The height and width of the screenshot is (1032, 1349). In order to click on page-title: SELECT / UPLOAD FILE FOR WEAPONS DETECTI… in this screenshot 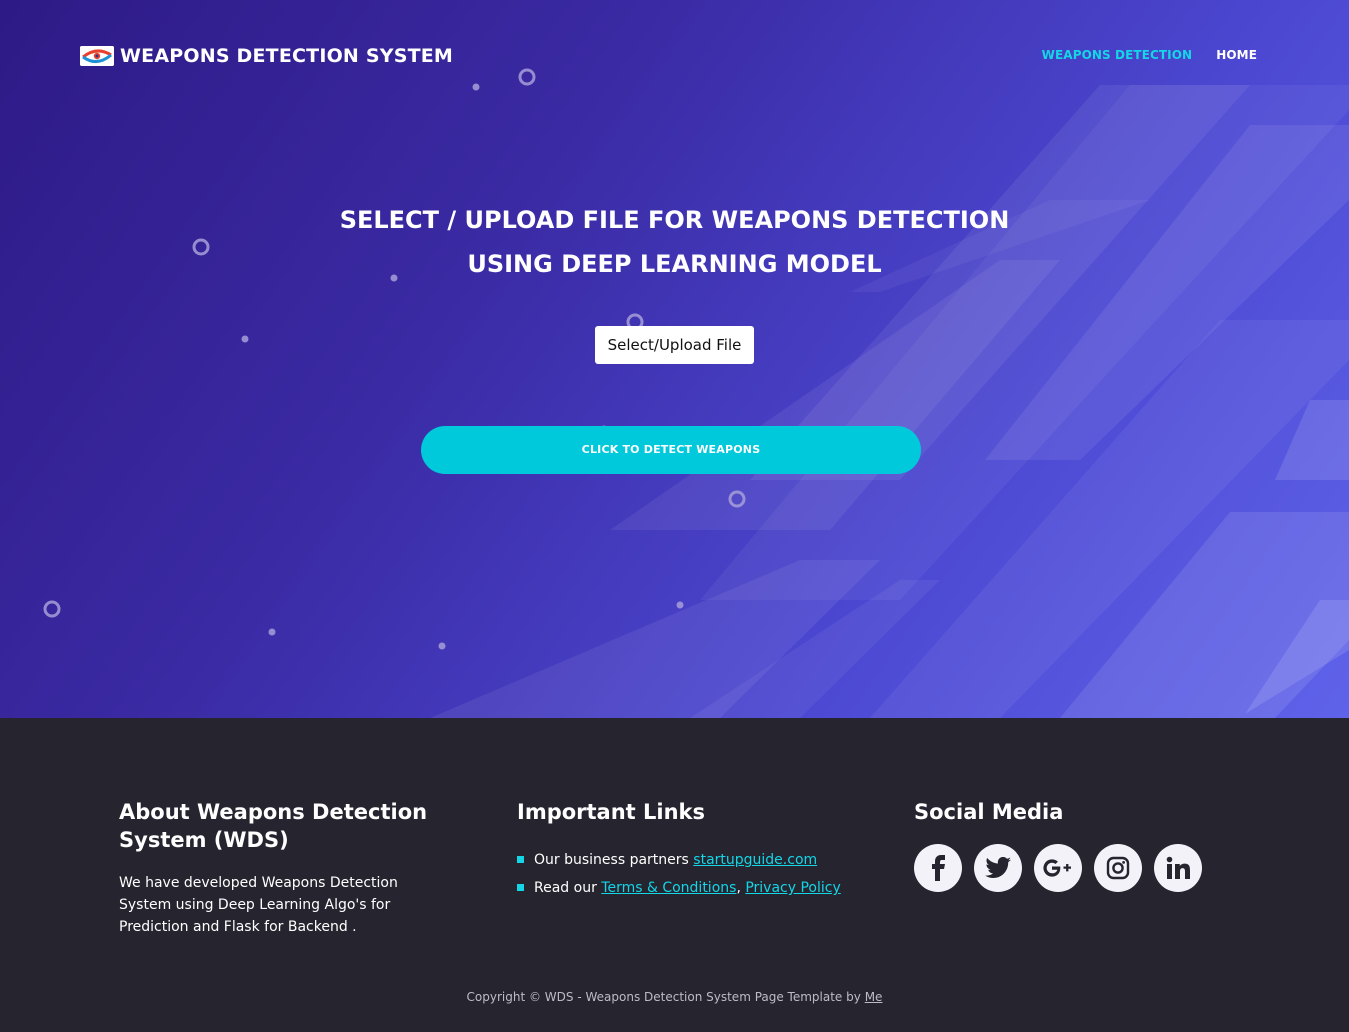, I will do `click(674, 242)`.